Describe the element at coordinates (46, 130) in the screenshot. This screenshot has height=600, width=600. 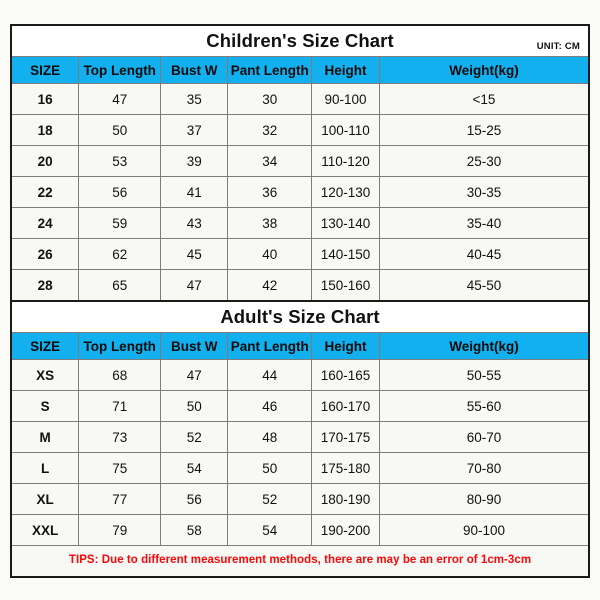
I see `cell-size: 18` at that location.